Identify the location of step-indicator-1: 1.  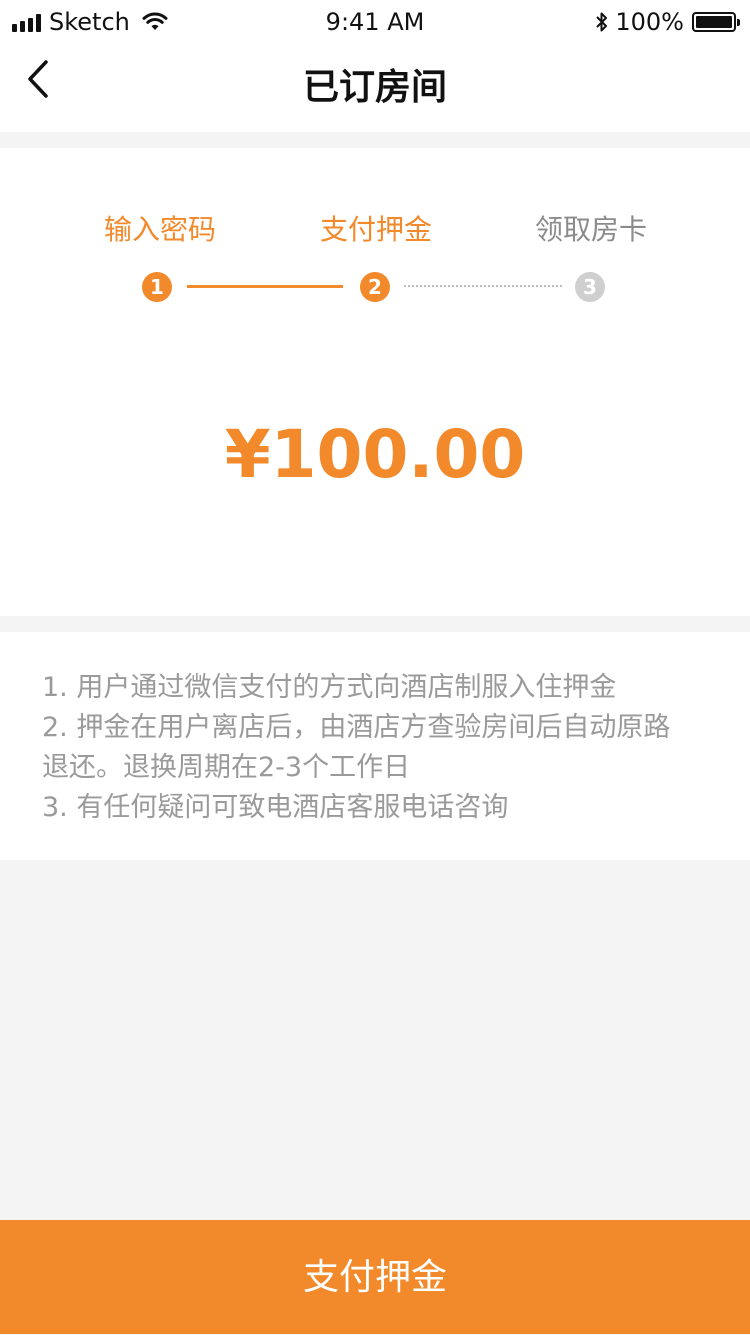
(157, 287).